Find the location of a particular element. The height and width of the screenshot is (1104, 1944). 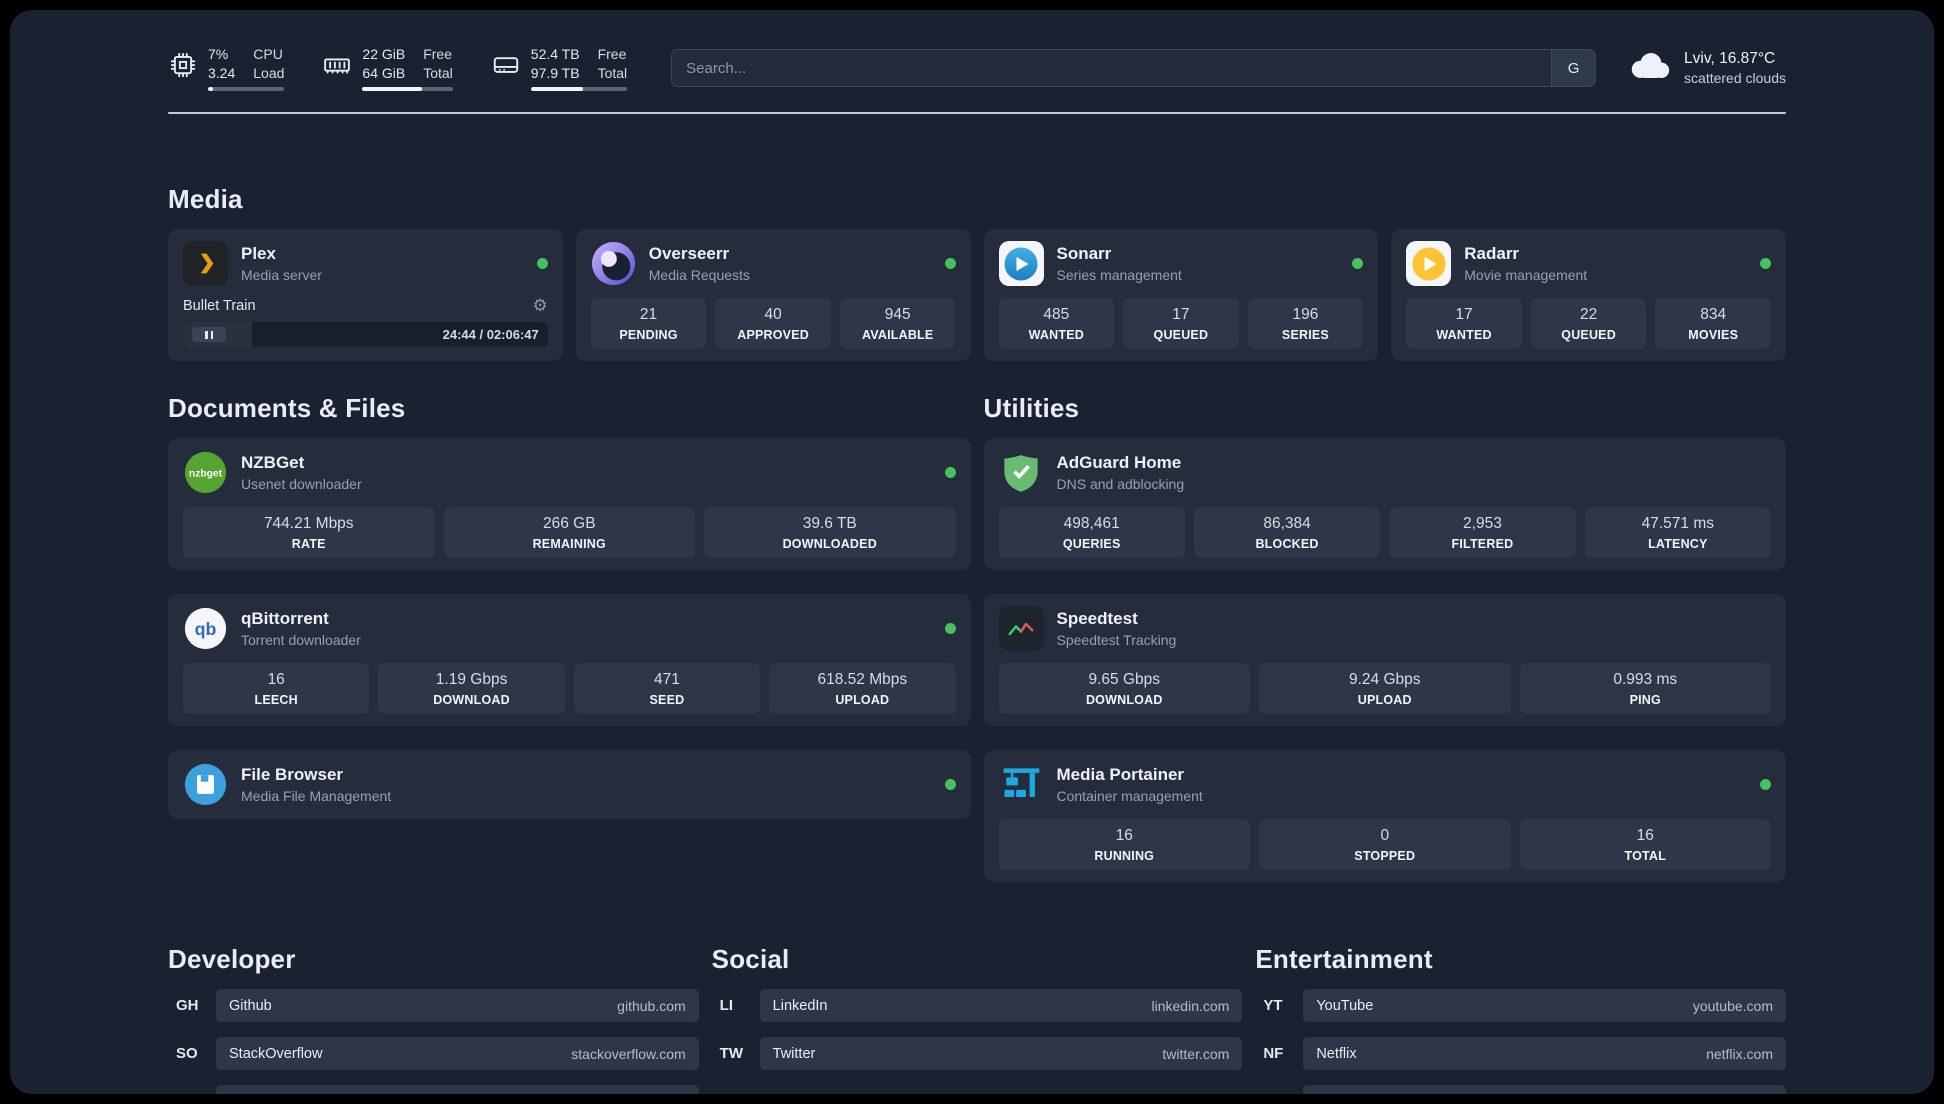

file-browser-icon is located at coordinates (205, 784).